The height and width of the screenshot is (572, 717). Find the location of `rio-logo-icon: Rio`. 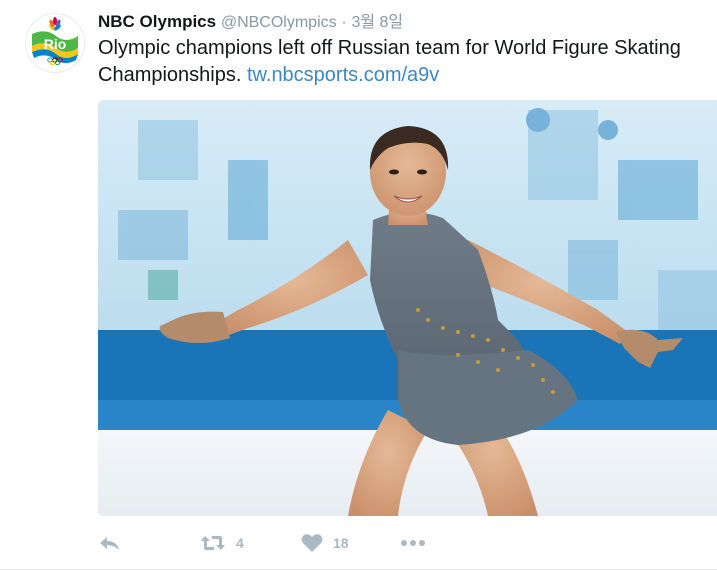

rio-logo-icon: Rio is located at coordinates (55, 43).